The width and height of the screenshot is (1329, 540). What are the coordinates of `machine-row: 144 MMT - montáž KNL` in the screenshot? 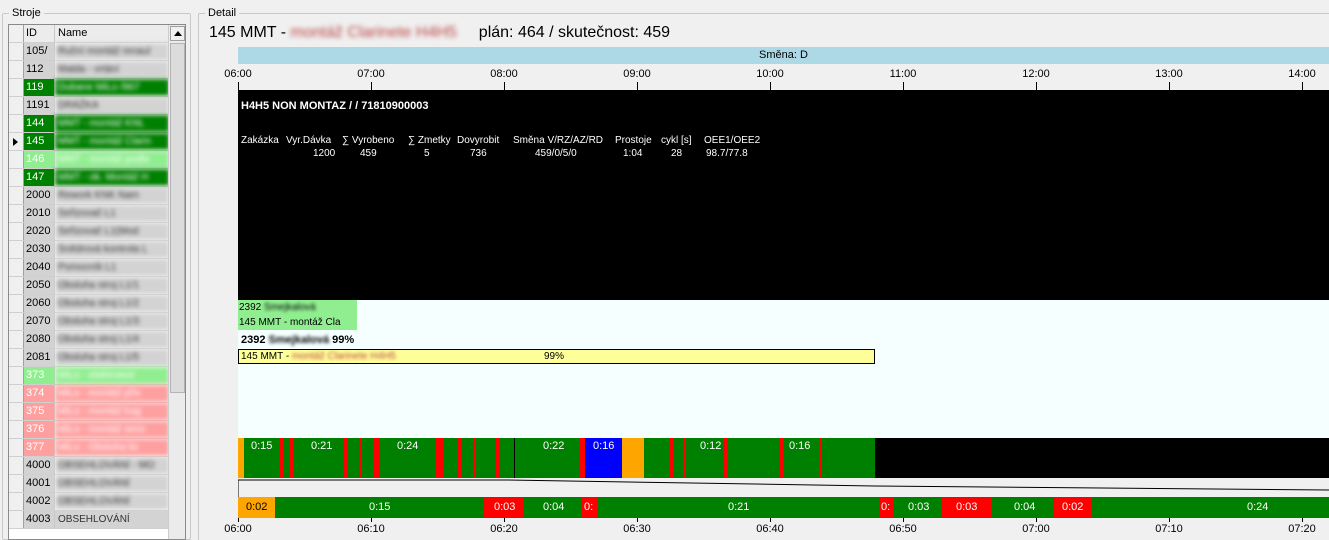 It's located at (89, 124).